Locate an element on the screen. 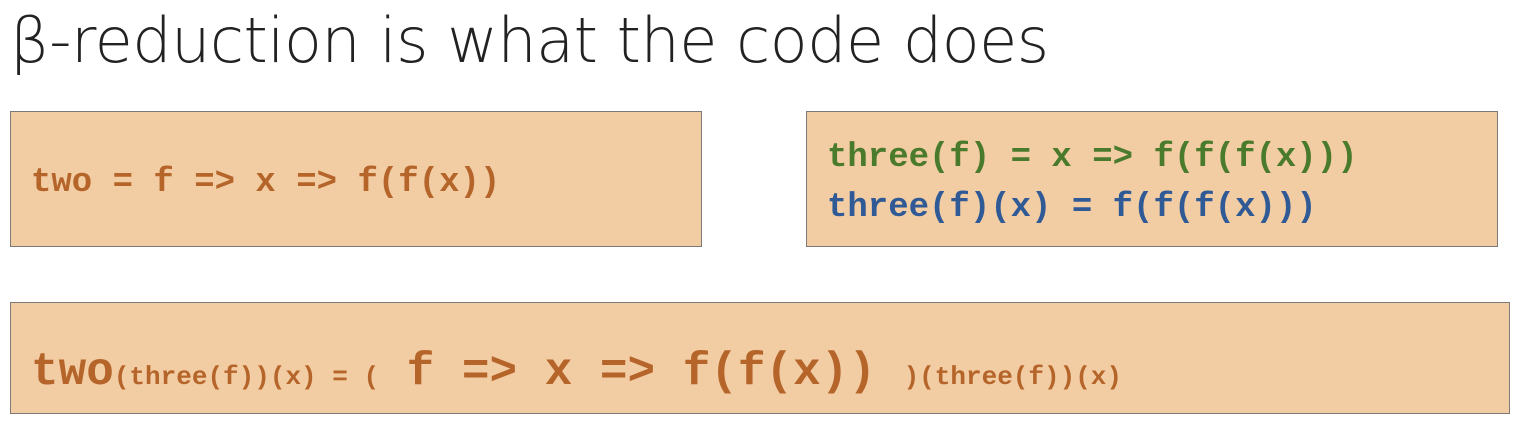  three-definition-line-2: three(f)(x) = f(f(f(x))) is located at coordinates (1072, 208).